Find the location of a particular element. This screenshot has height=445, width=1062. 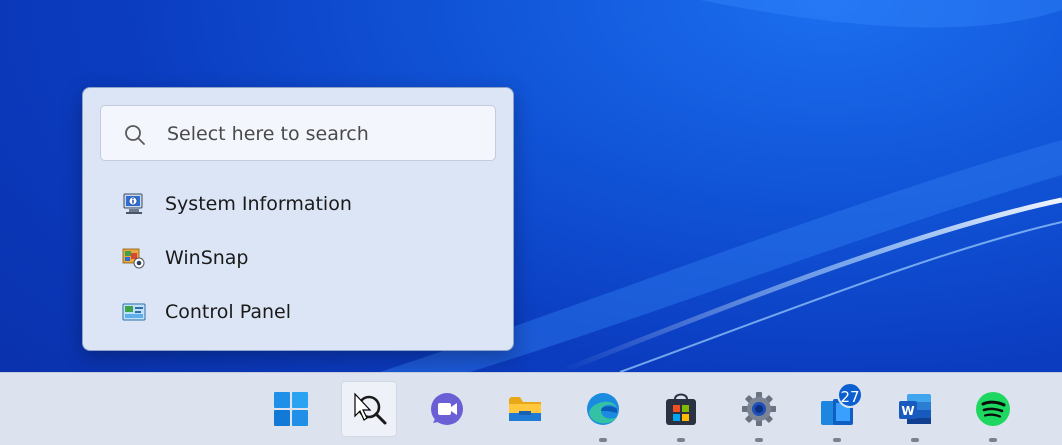

search-box is located at coordinates (298, 133).